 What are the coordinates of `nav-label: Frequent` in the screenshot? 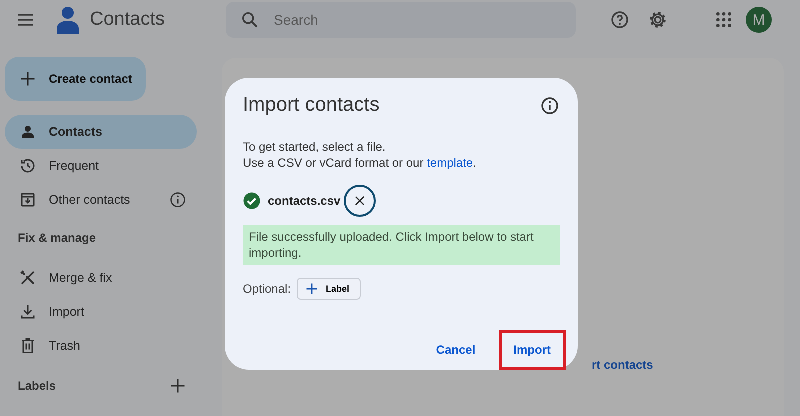 It's located at (74, 166).